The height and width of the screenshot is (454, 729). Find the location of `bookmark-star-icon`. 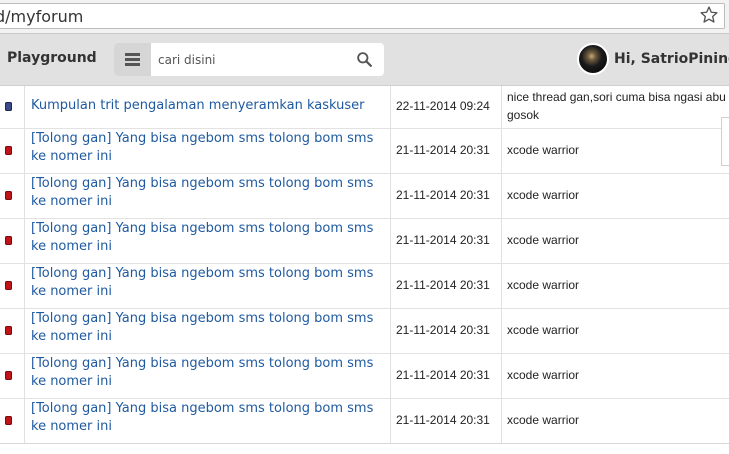

bookmark-star-icon is located at coordinates (709, 15).